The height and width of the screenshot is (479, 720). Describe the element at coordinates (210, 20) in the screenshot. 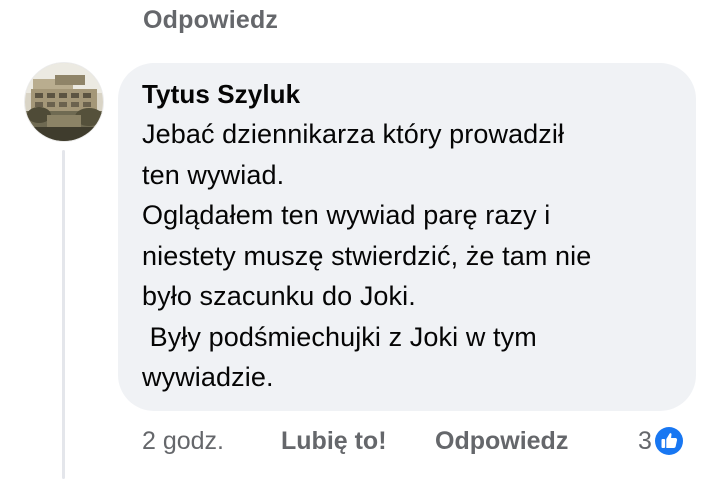

I see `previous-reply-link: Odpowiedz` at that location.